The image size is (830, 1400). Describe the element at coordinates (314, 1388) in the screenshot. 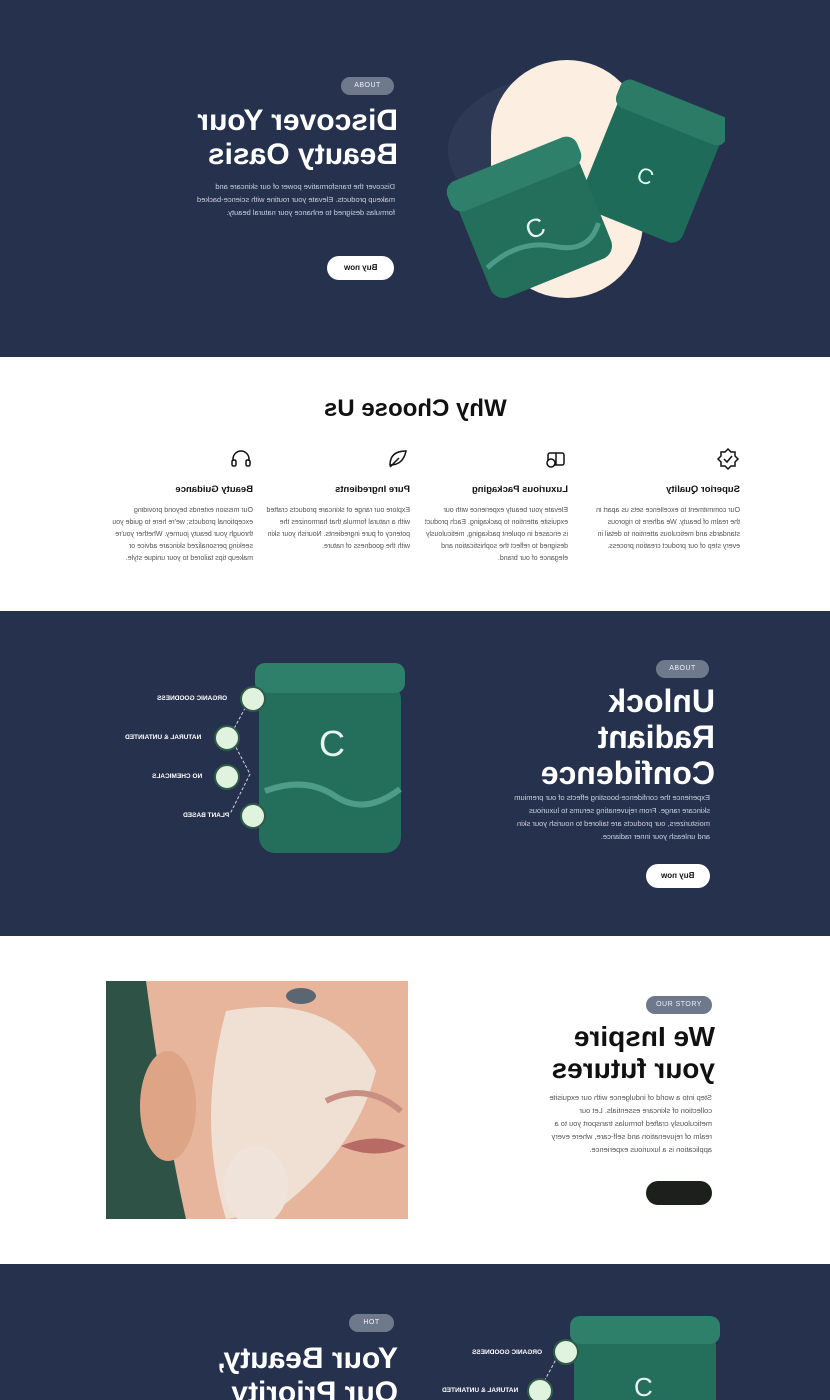

I see `beauty-title-line2: Our Priority` at that location.